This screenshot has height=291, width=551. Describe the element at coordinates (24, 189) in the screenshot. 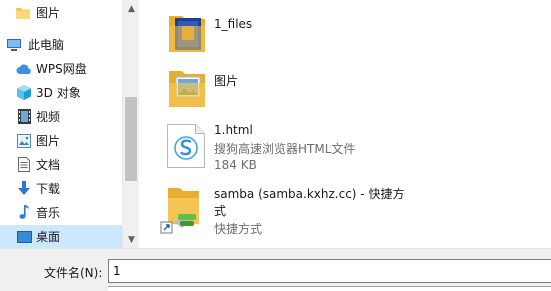

I see `download-icon` at that location.